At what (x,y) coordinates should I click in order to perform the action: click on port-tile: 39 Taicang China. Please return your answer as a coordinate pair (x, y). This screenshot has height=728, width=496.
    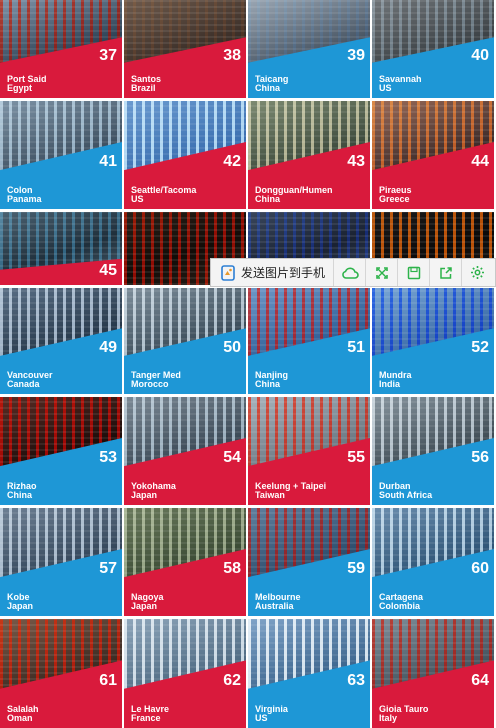
    Looking at the image, I should click on (309, 49).